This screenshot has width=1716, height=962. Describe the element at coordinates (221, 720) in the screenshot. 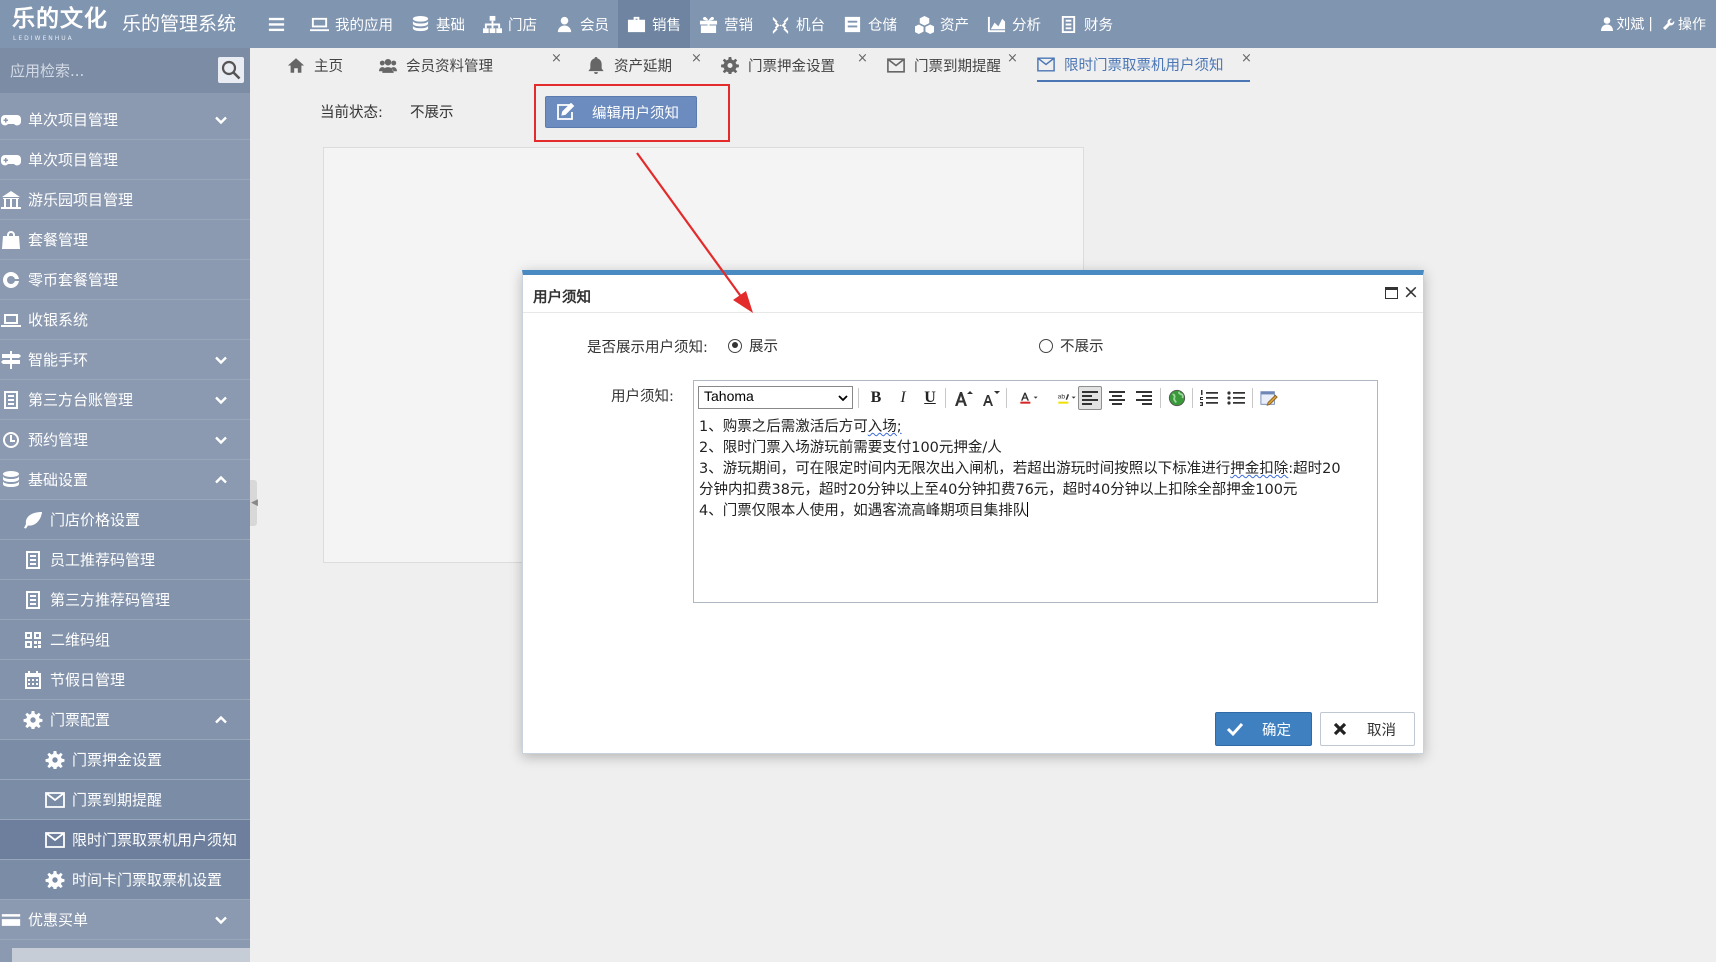

I see `chevron-up-icon` at that location.